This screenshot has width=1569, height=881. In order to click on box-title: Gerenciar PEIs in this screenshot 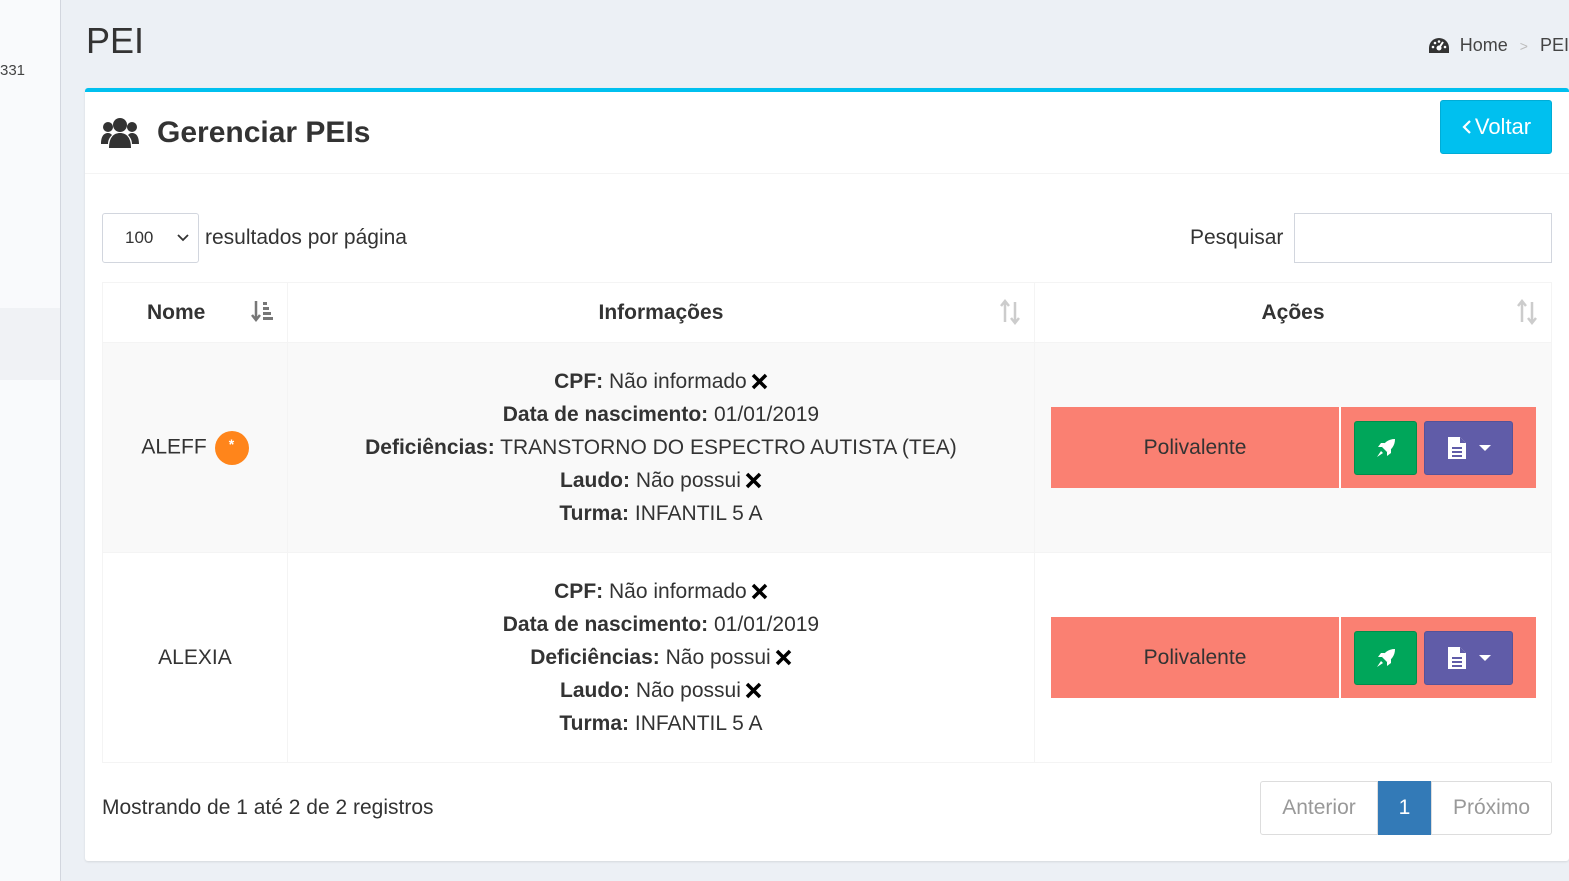, I will do `click(264, 132)`.